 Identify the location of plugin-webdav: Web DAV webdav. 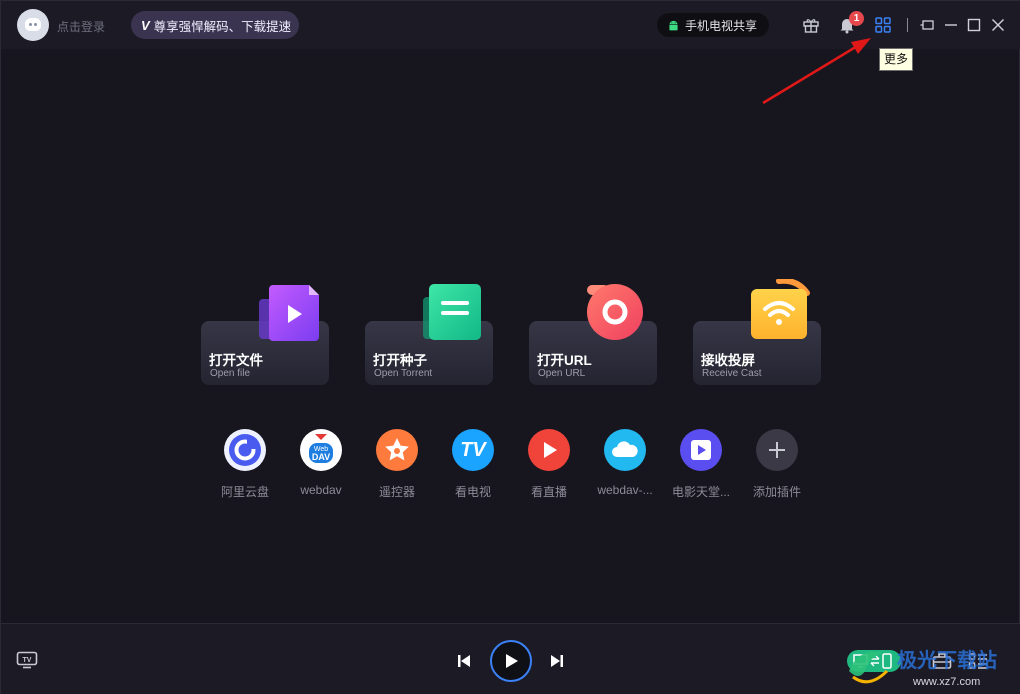
(321, 464).